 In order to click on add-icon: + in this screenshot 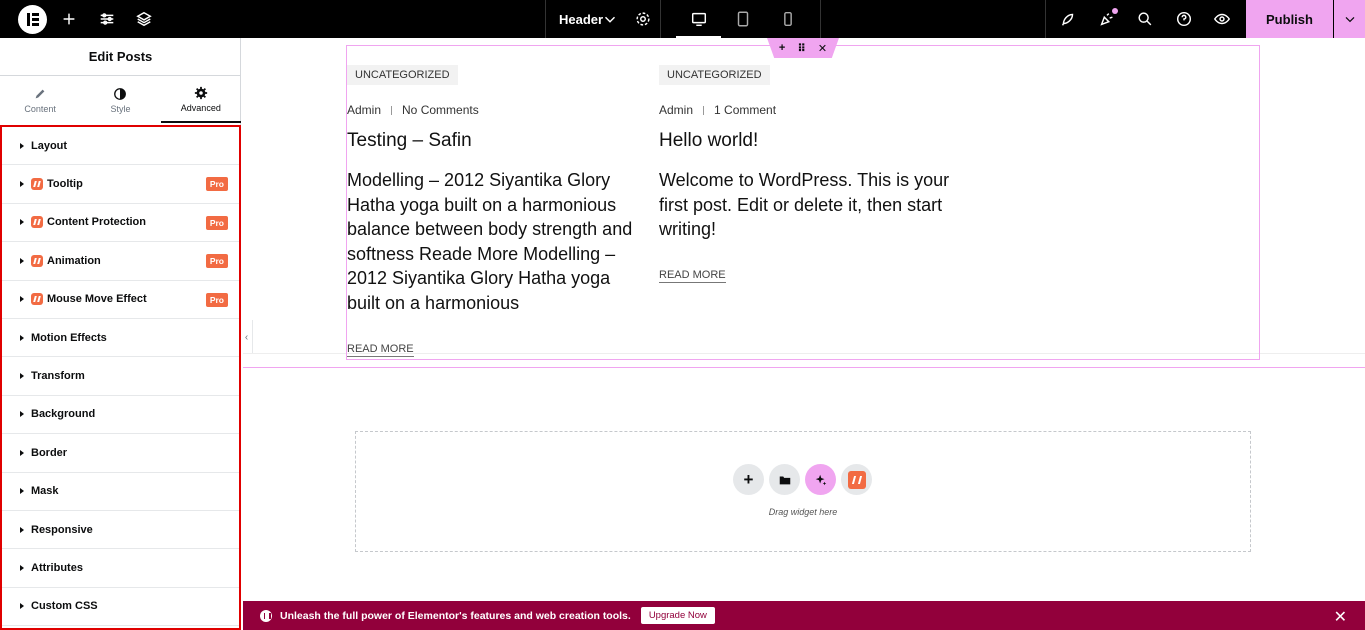, I will do `click(782, 48)`.